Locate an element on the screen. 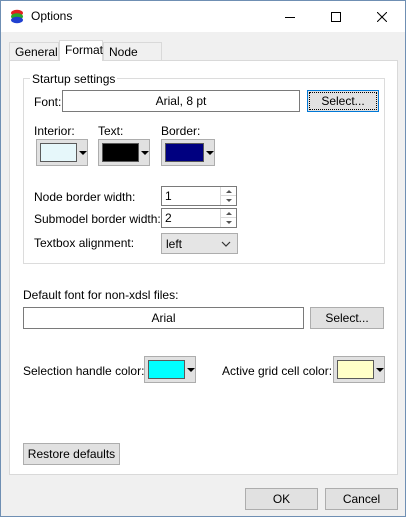 This screenshot has height=517, width=406. node-border-spin-buttons is located at coordinates (228, 196).